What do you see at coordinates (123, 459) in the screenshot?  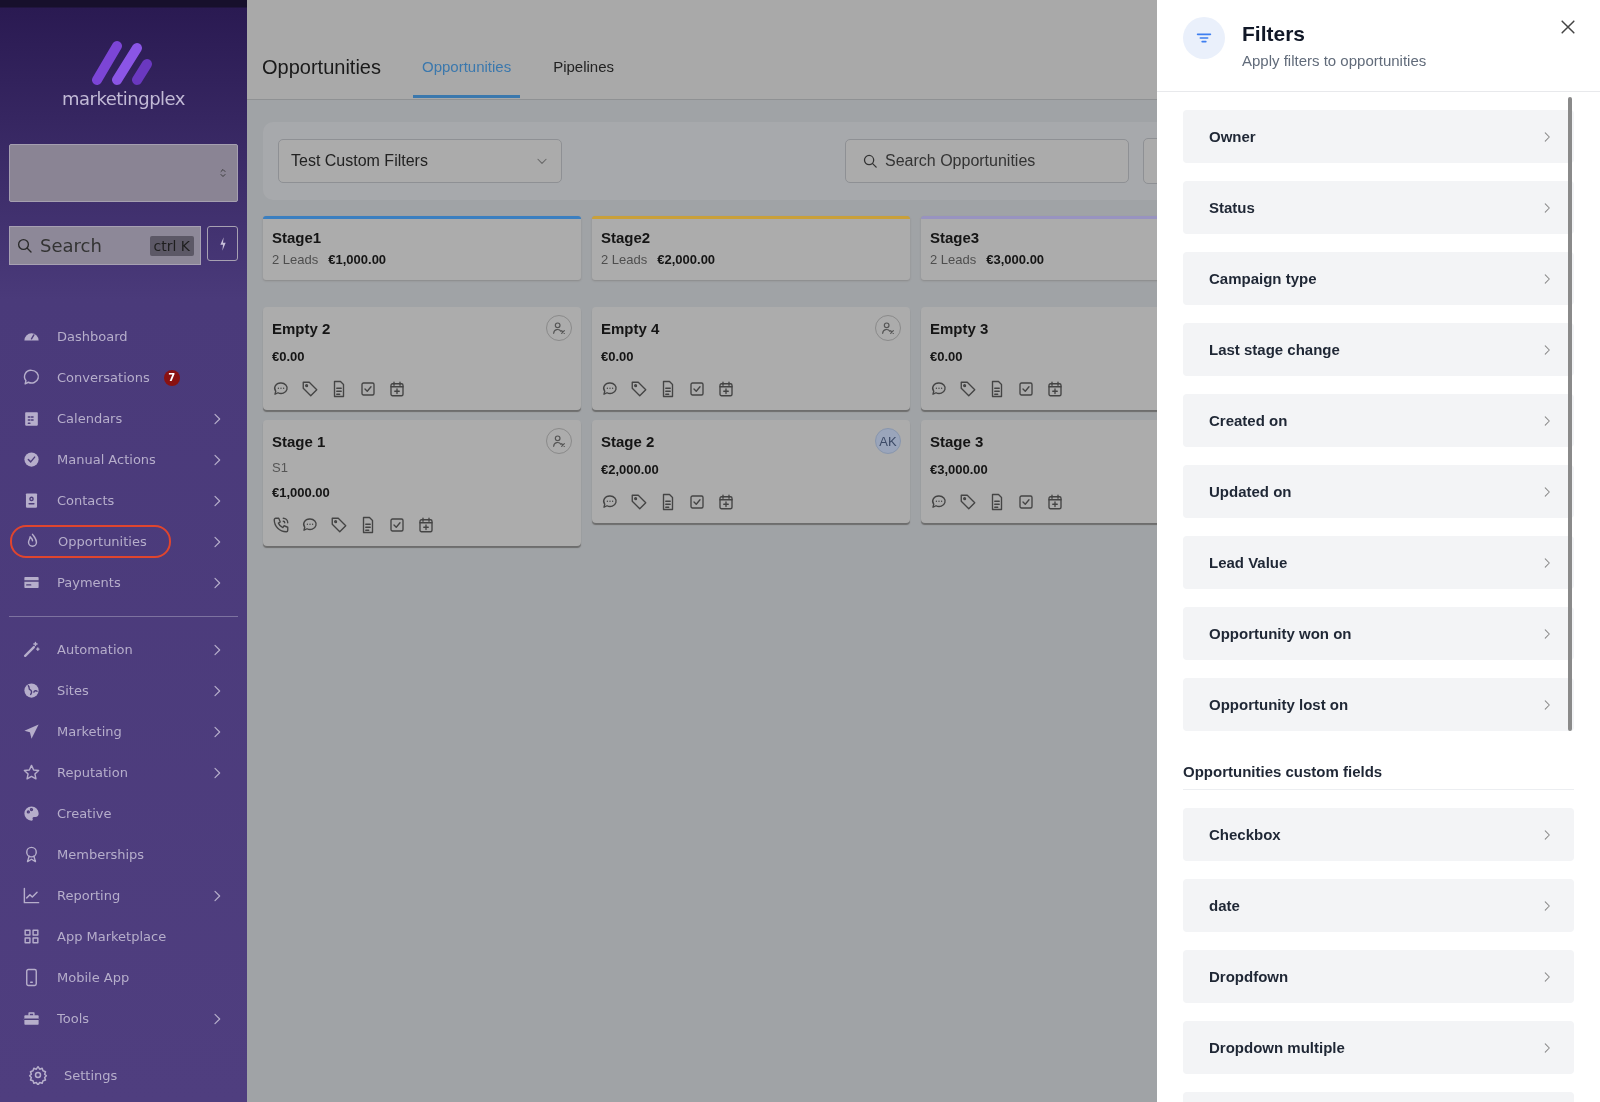 I see `nav-item: Manual Actions` at bounding box center [123, 459].